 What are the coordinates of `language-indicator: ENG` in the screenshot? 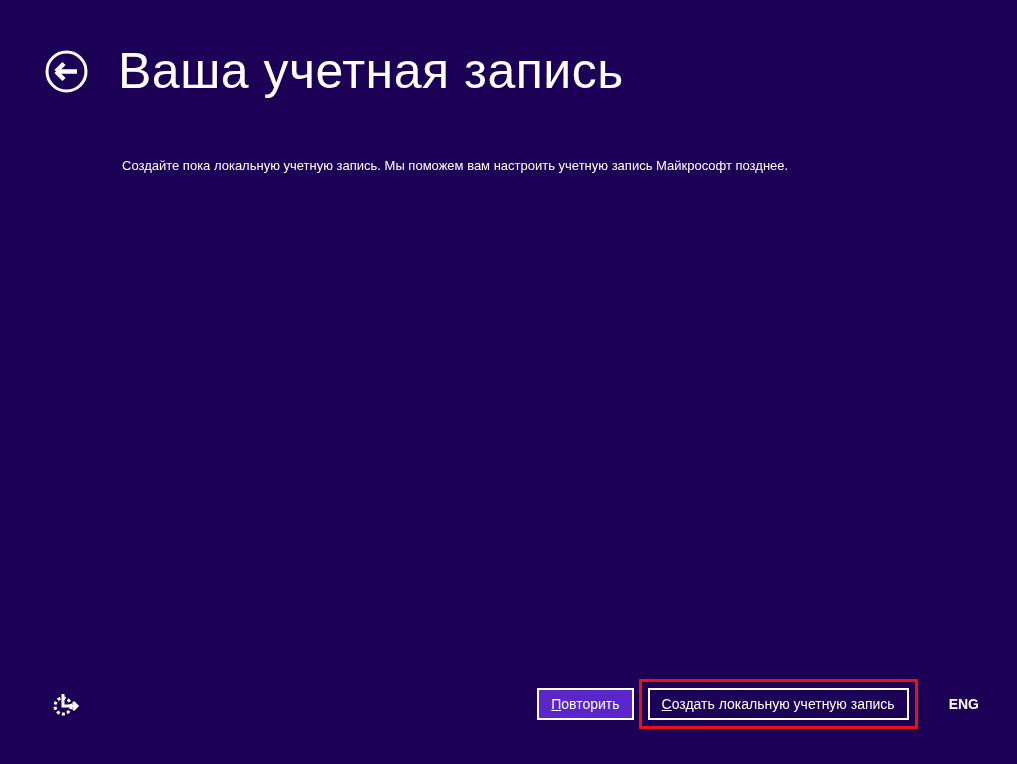 It's located at (963, 704).